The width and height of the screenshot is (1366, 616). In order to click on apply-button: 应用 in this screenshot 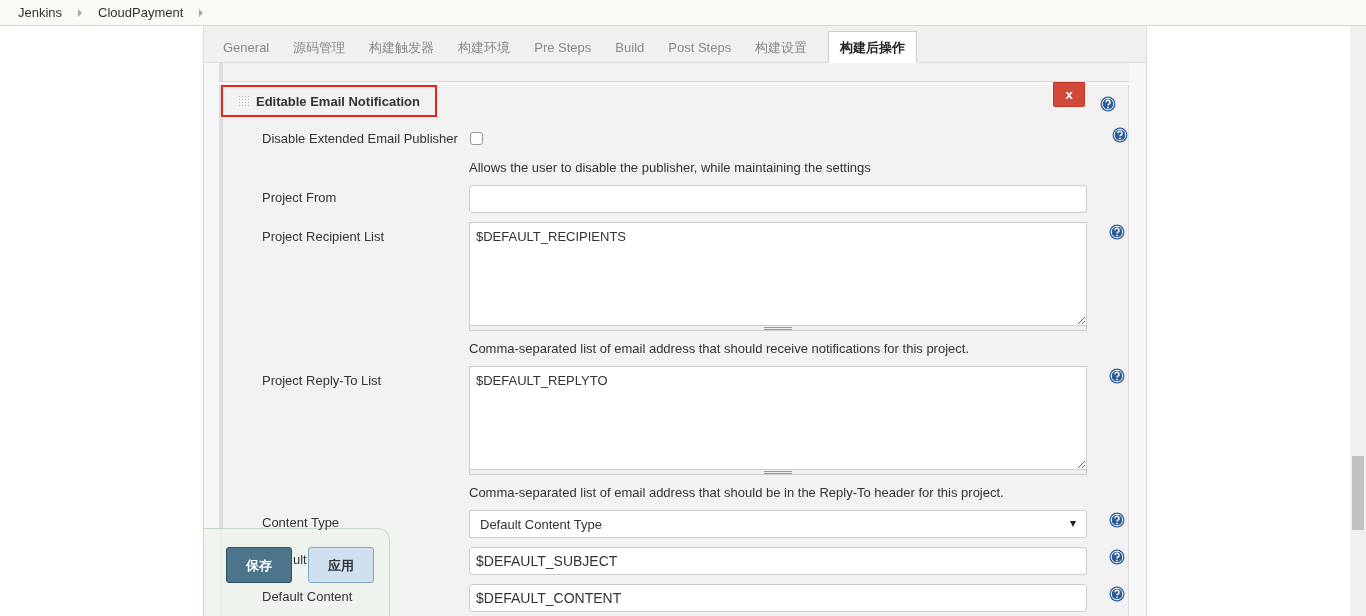, I will do `click(341, 565)`.